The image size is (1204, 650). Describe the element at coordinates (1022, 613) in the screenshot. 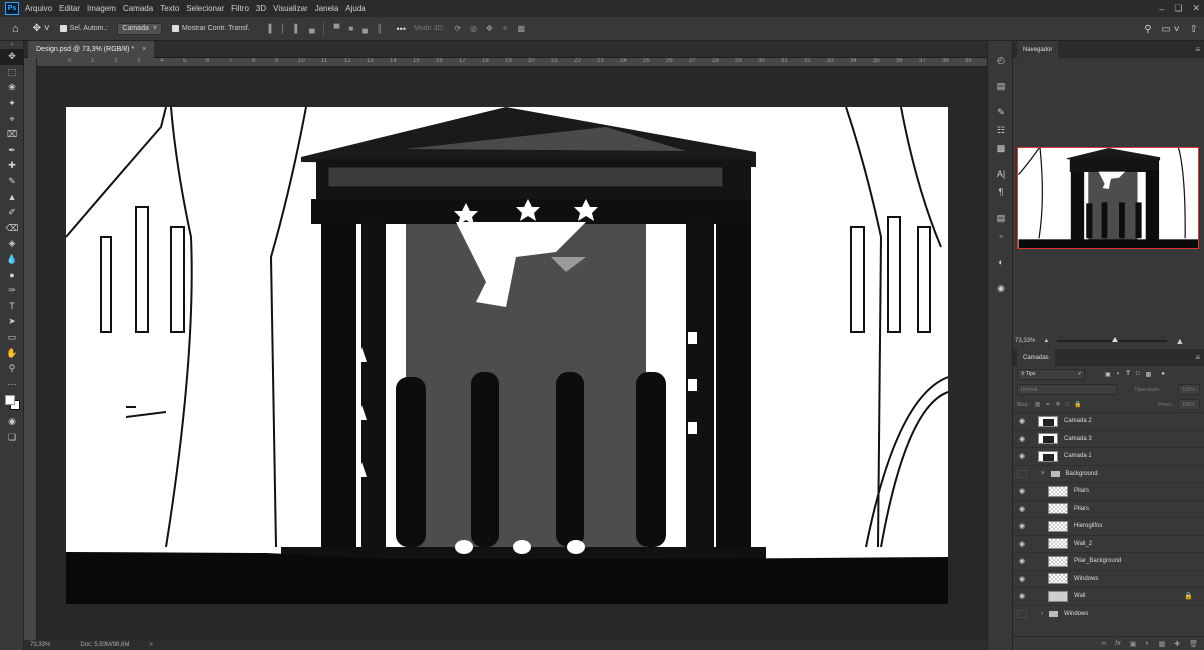

I see `visibility-toggle` at that location.